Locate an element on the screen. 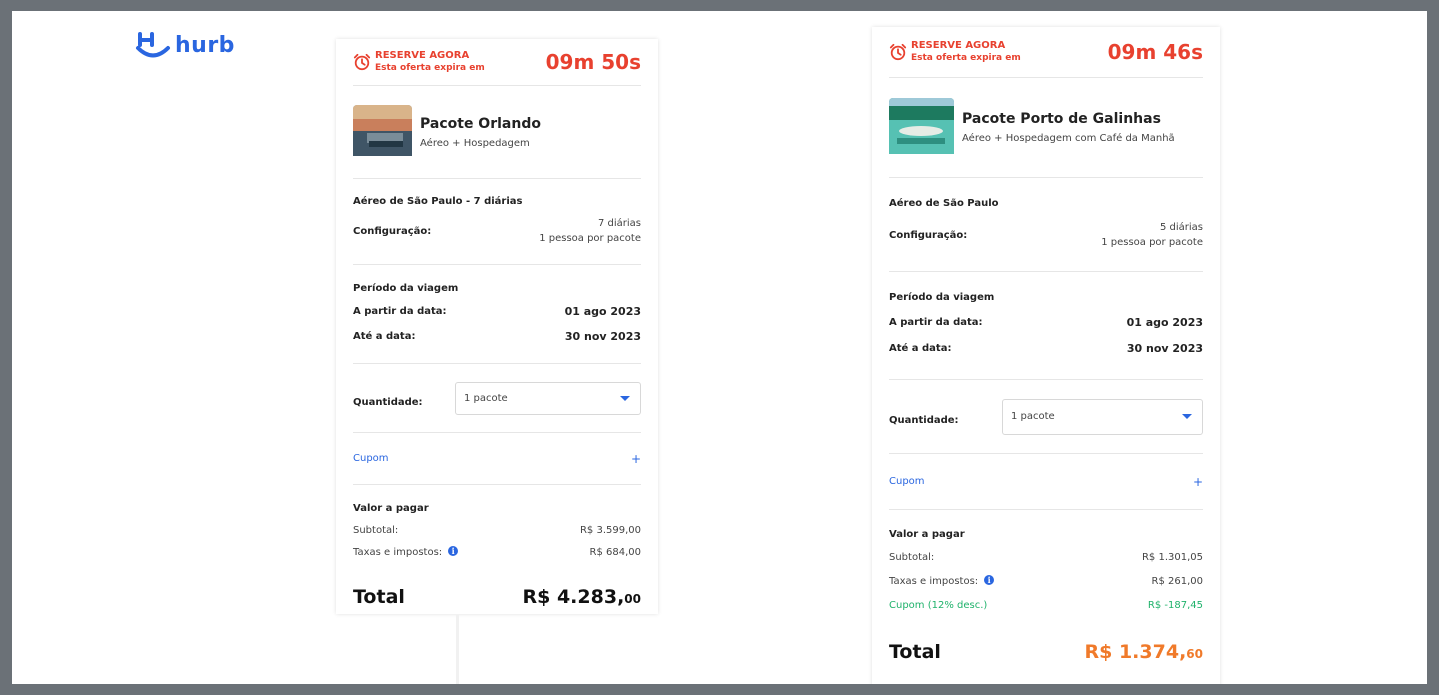 Image resolution: width=1439 pixels, height=695 pixels. card-edge-stub is located at coordinates (457, 649).